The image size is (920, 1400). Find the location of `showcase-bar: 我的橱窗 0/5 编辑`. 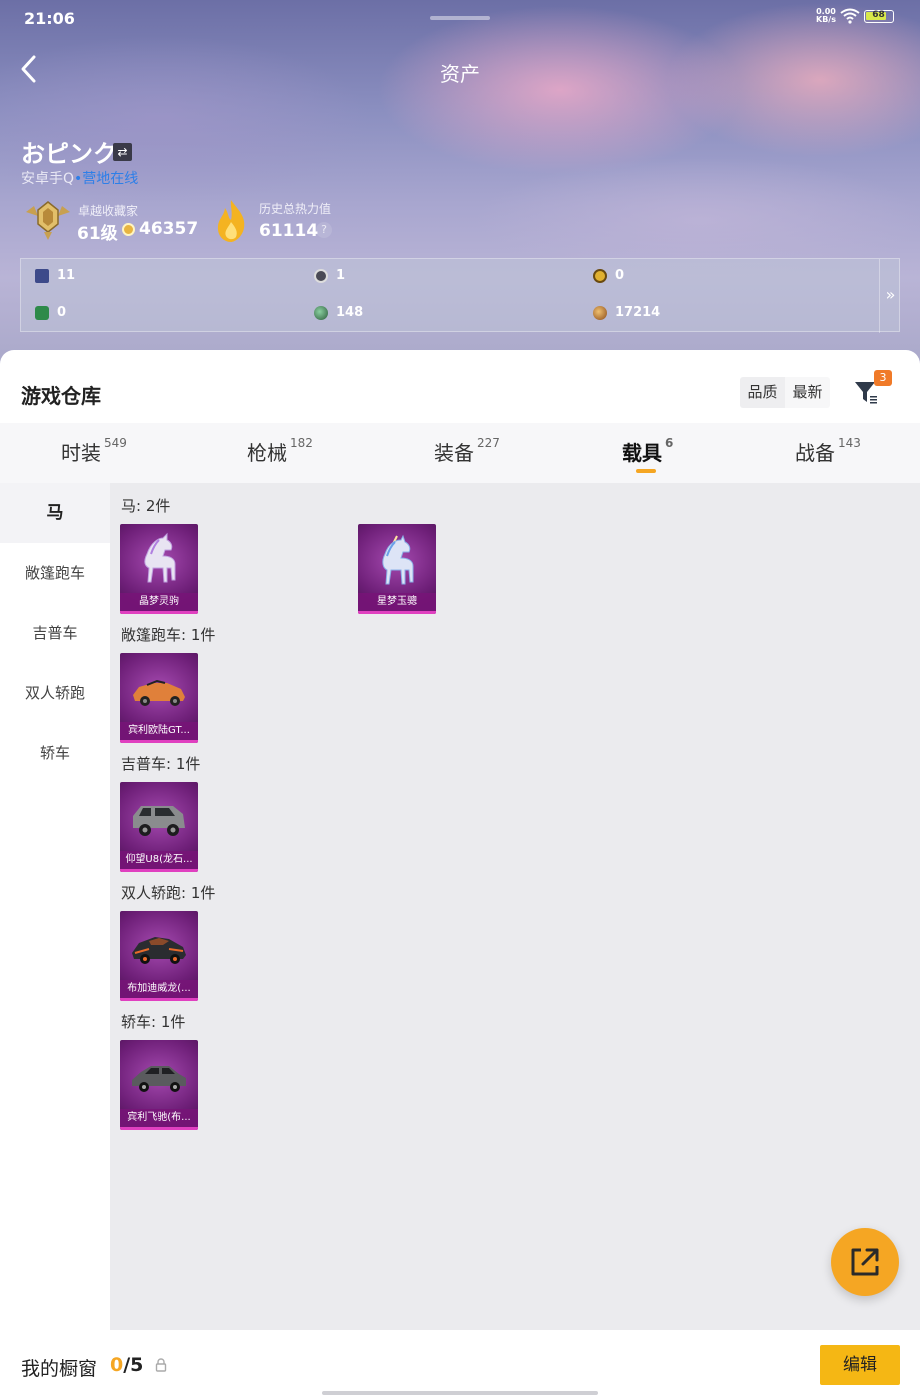

showcase-bar: 我的橱窗 0/5 编辑 is located at coordinates (460, 1365).